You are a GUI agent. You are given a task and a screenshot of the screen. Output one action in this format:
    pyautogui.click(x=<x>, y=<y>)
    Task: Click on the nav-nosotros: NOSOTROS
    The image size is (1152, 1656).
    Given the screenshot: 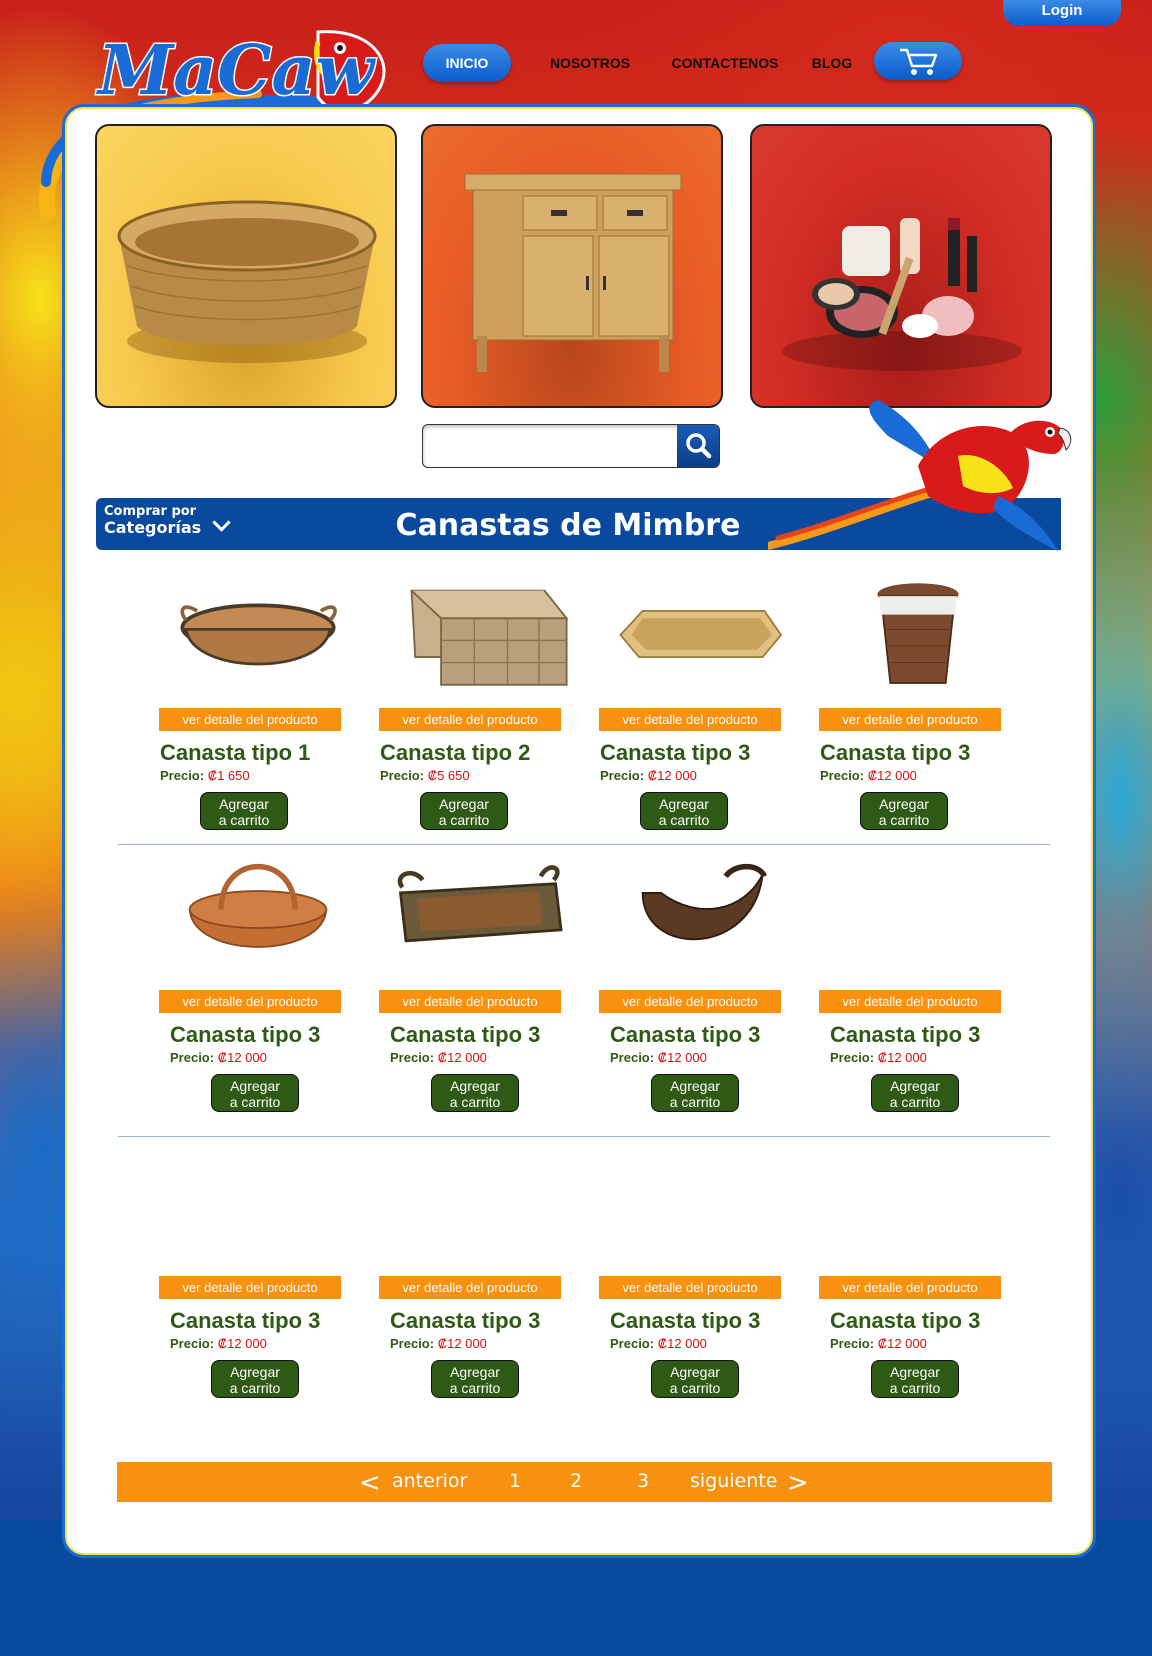 What is the action you would take?
    pyautogui.click(x=590, y=63)
    